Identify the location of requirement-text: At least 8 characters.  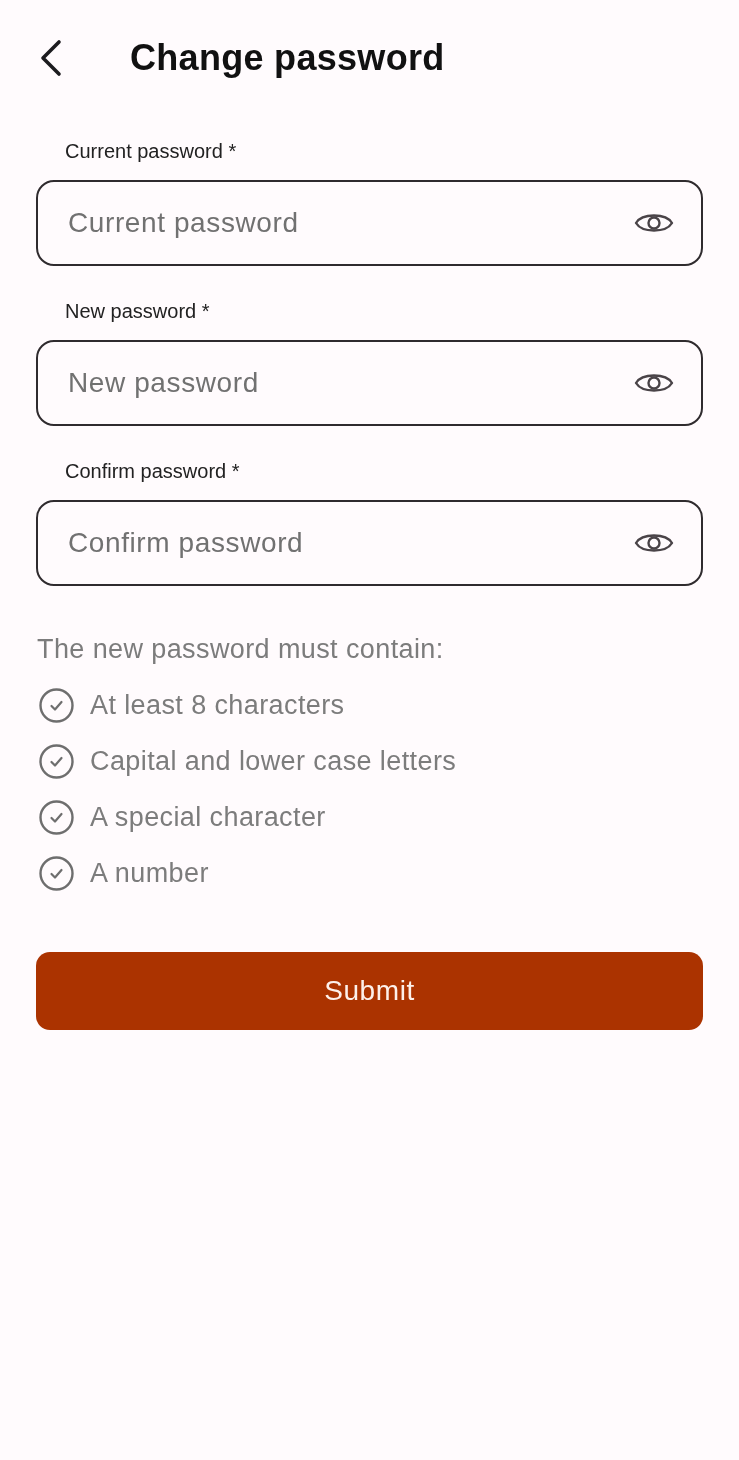
(217, 705).